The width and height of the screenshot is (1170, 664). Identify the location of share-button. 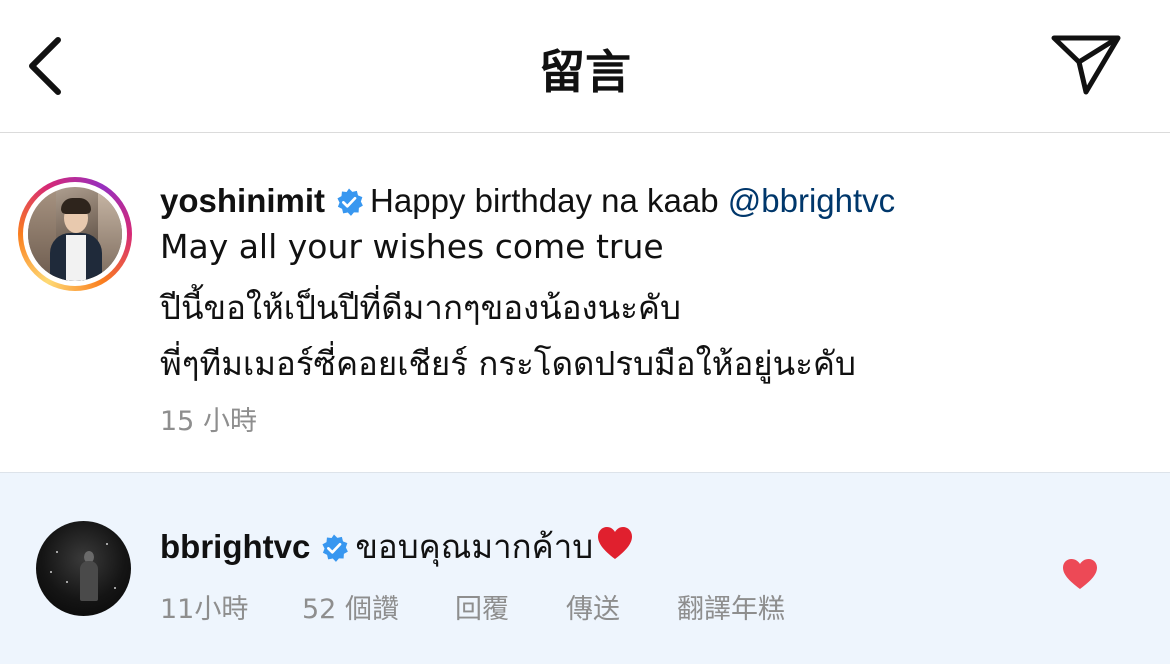
(1086, 65).